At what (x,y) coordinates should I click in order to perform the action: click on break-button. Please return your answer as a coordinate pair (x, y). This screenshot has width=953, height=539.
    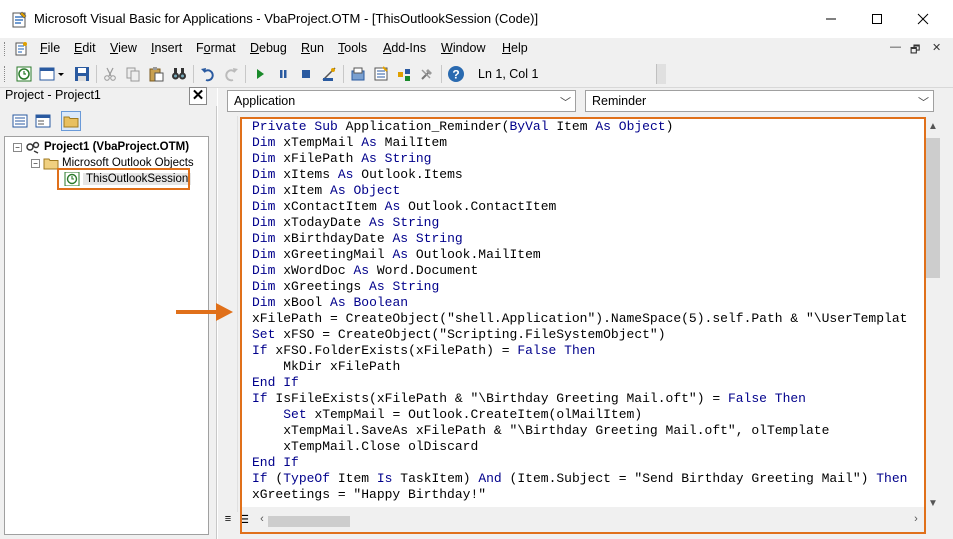
    Looking at the image, I should click on (283, 74).